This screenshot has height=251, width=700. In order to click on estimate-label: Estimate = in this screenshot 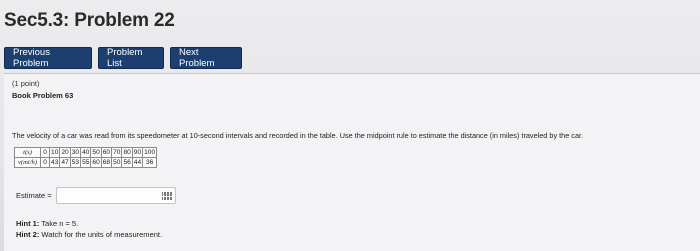, I will do `click(34, 195)`.